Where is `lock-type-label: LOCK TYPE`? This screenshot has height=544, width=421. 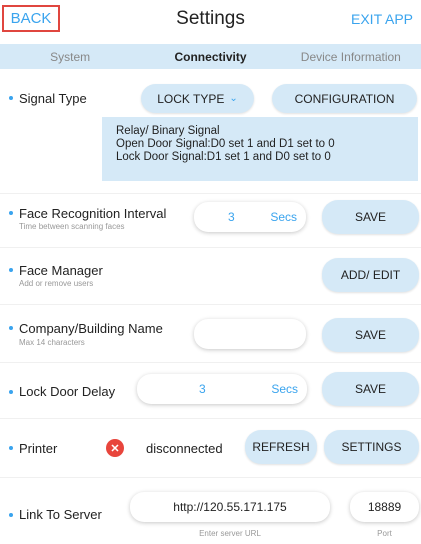
lock-type-label: LOCK TYPE is located at coordinates (191, 98).